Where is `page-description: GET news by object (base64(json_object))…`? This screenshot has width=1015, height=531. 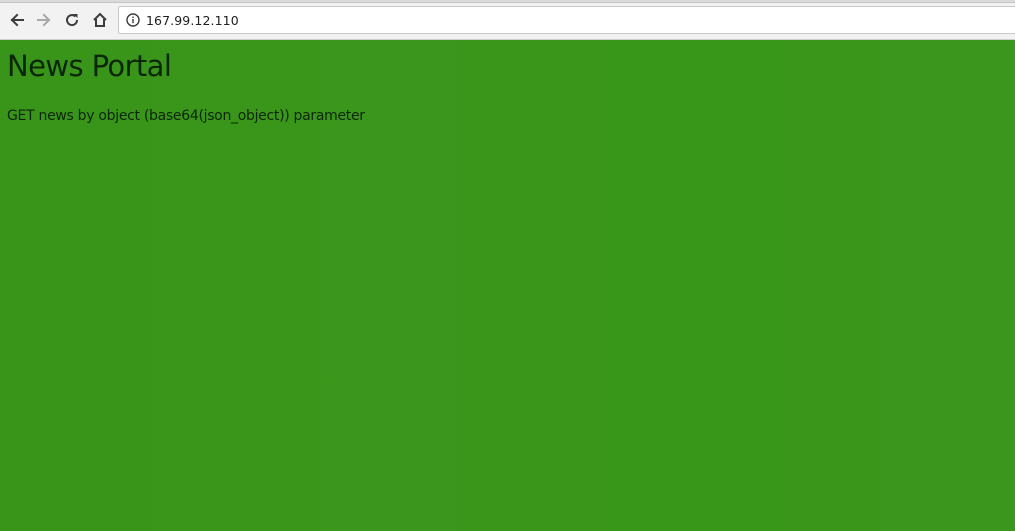 page-description: GET news by object (base64(json_object))… is located at coordinates (186, 116).